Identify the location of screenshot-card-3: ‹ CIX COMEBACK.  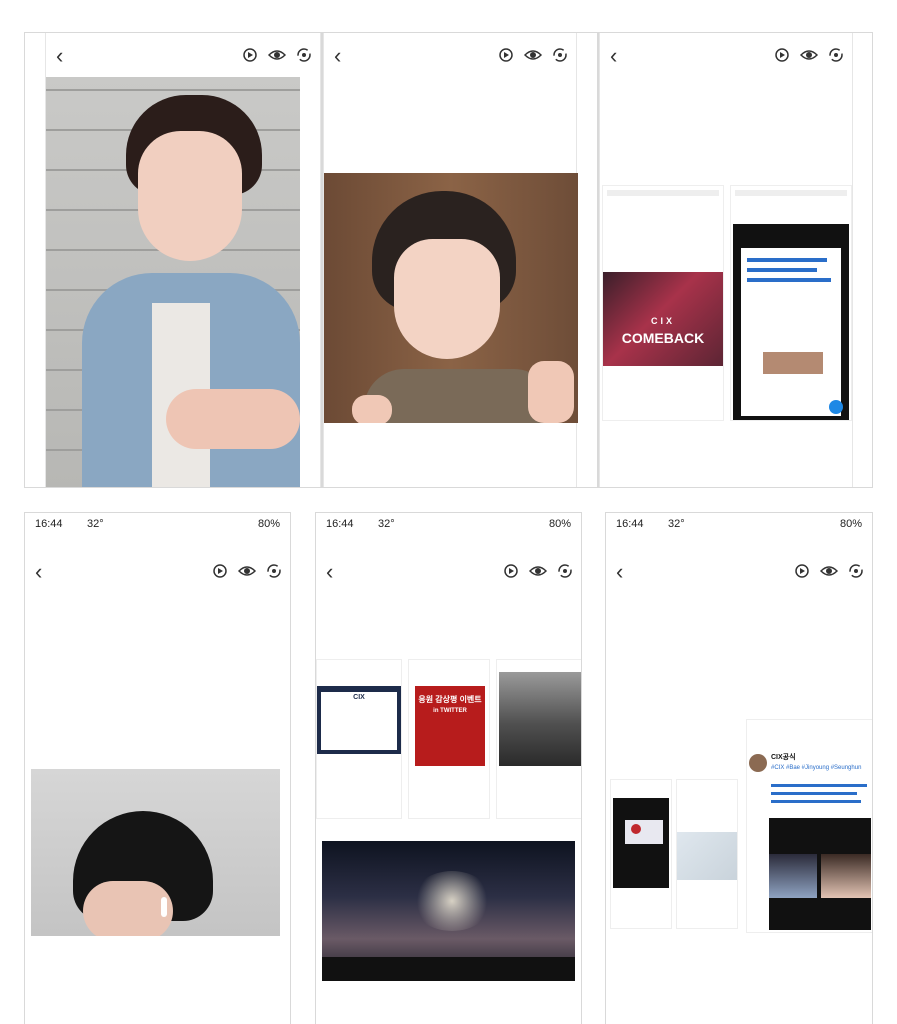
(735, 260).